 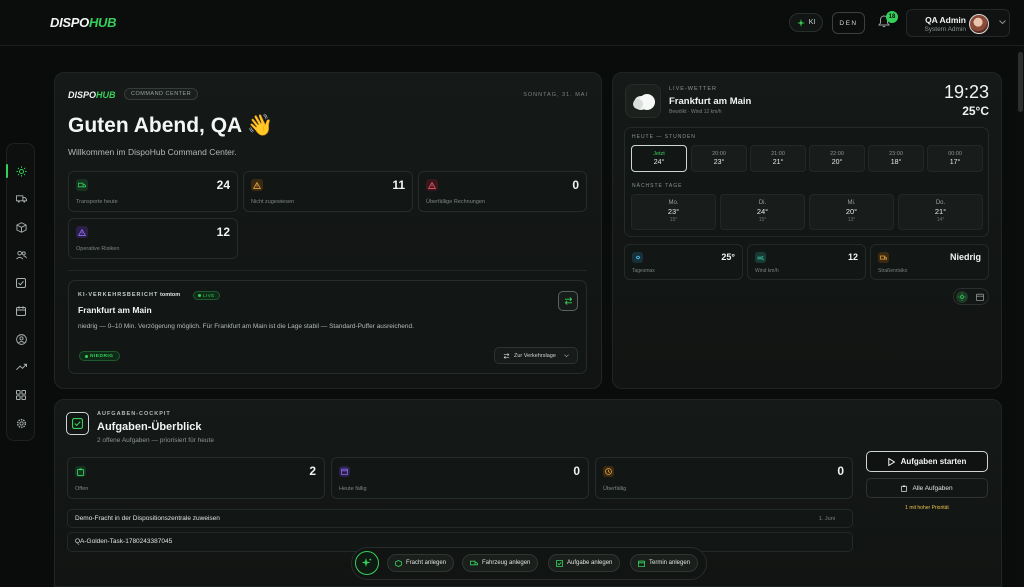 I want to click on day-item: Di. 24° 15°, so click(x=762, y=212).